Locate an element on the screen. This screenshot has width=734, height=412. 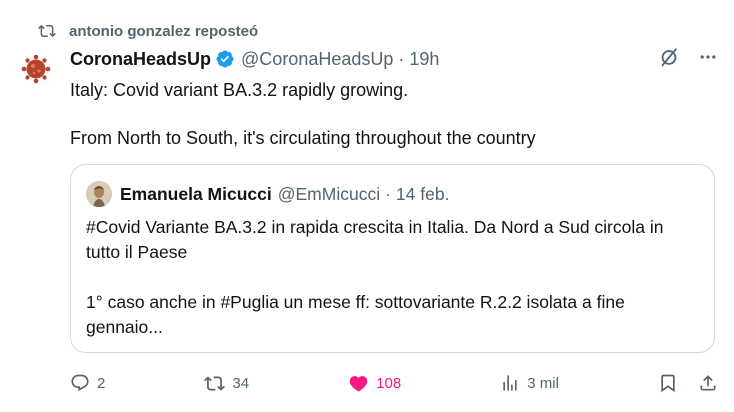
more-icon is located at coordinates (708, 57).